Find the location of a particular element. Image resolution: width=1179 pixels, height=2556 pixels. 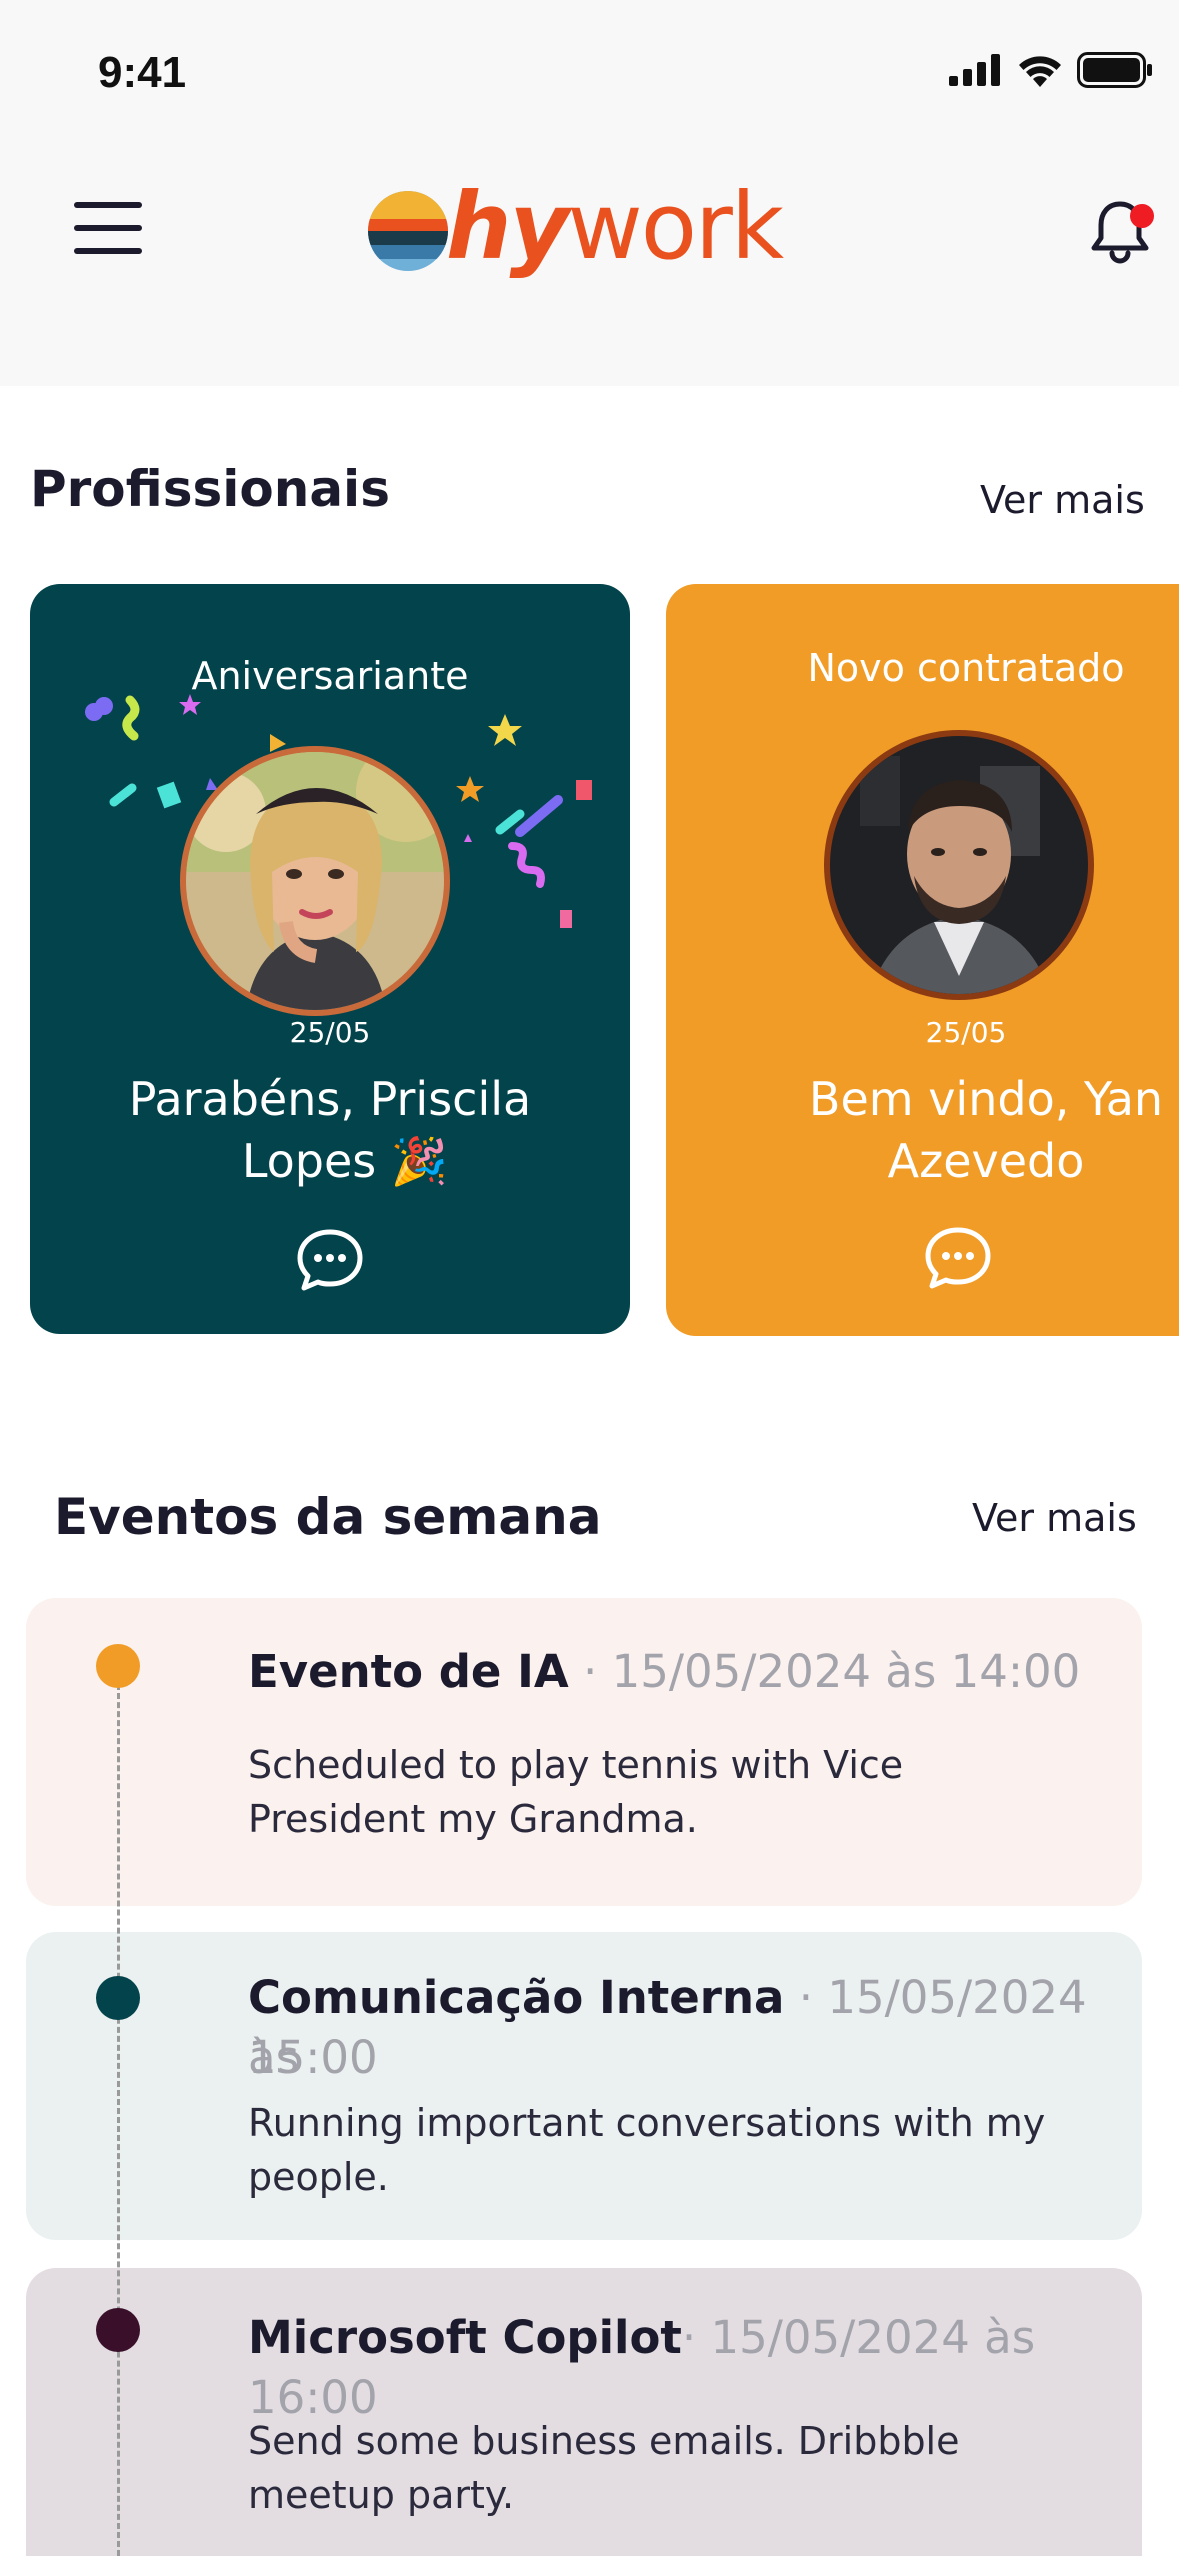

event-title-line2: 15:00 is located at coordinates (313, 2058).